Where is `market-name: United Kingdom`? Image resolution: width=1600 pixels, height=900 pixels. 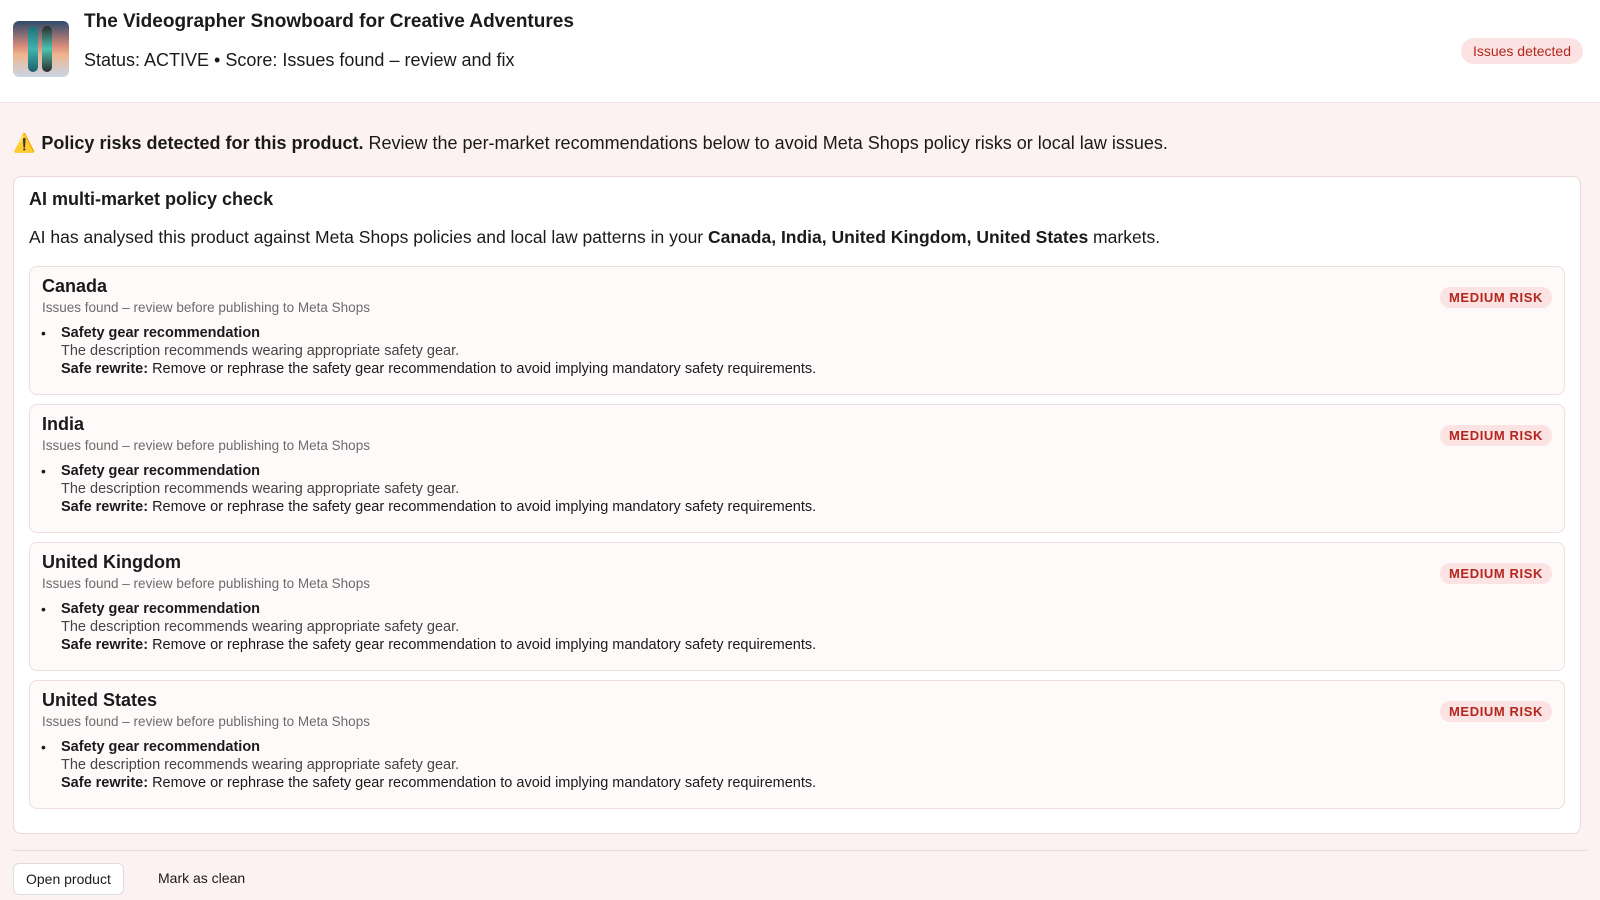
market-name: United Kingdom is located at coordinates (111, 562).